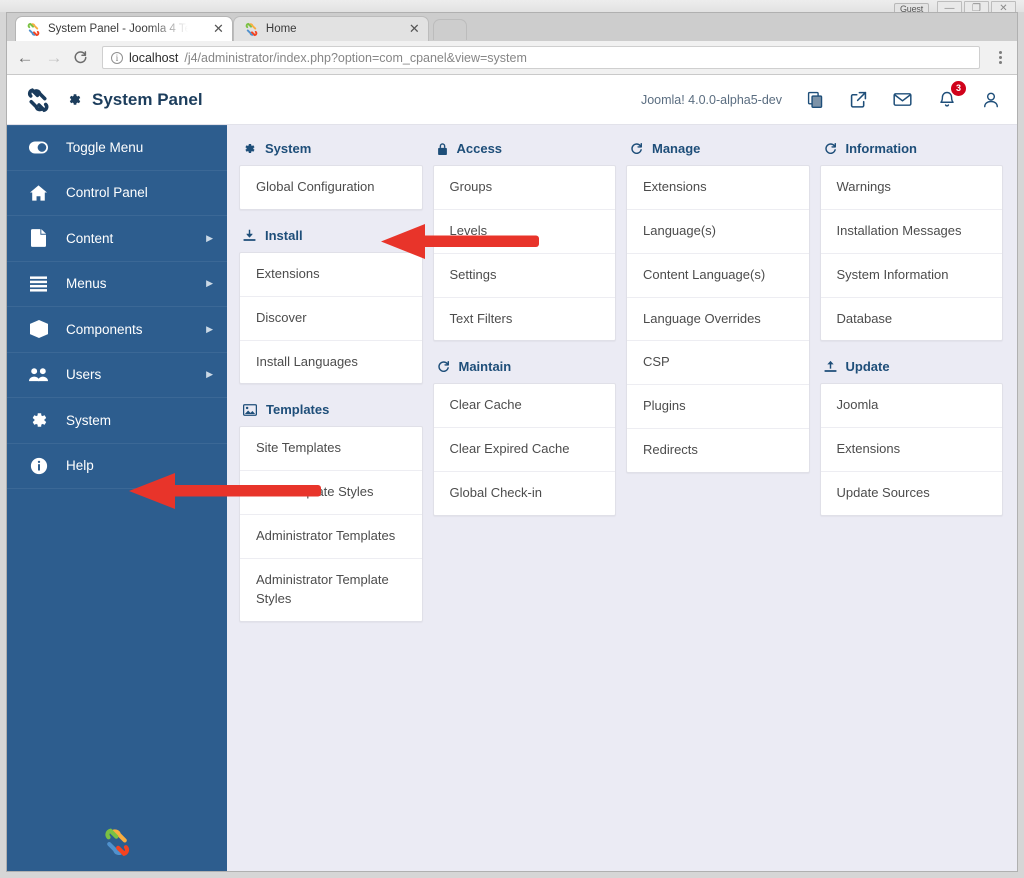 The height and width of the screenshot is (878, 1024). I want to click on sidebar-item-label: Toggle Menu, so click(105, 148).